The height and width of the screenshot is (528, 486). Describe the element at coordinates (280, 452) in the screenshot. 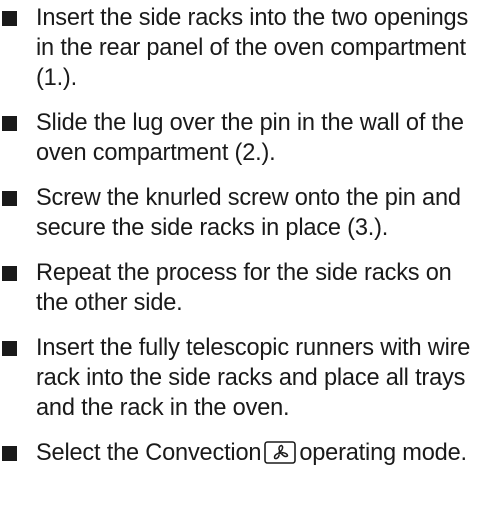

I see `convection-fan-icon` at that location.